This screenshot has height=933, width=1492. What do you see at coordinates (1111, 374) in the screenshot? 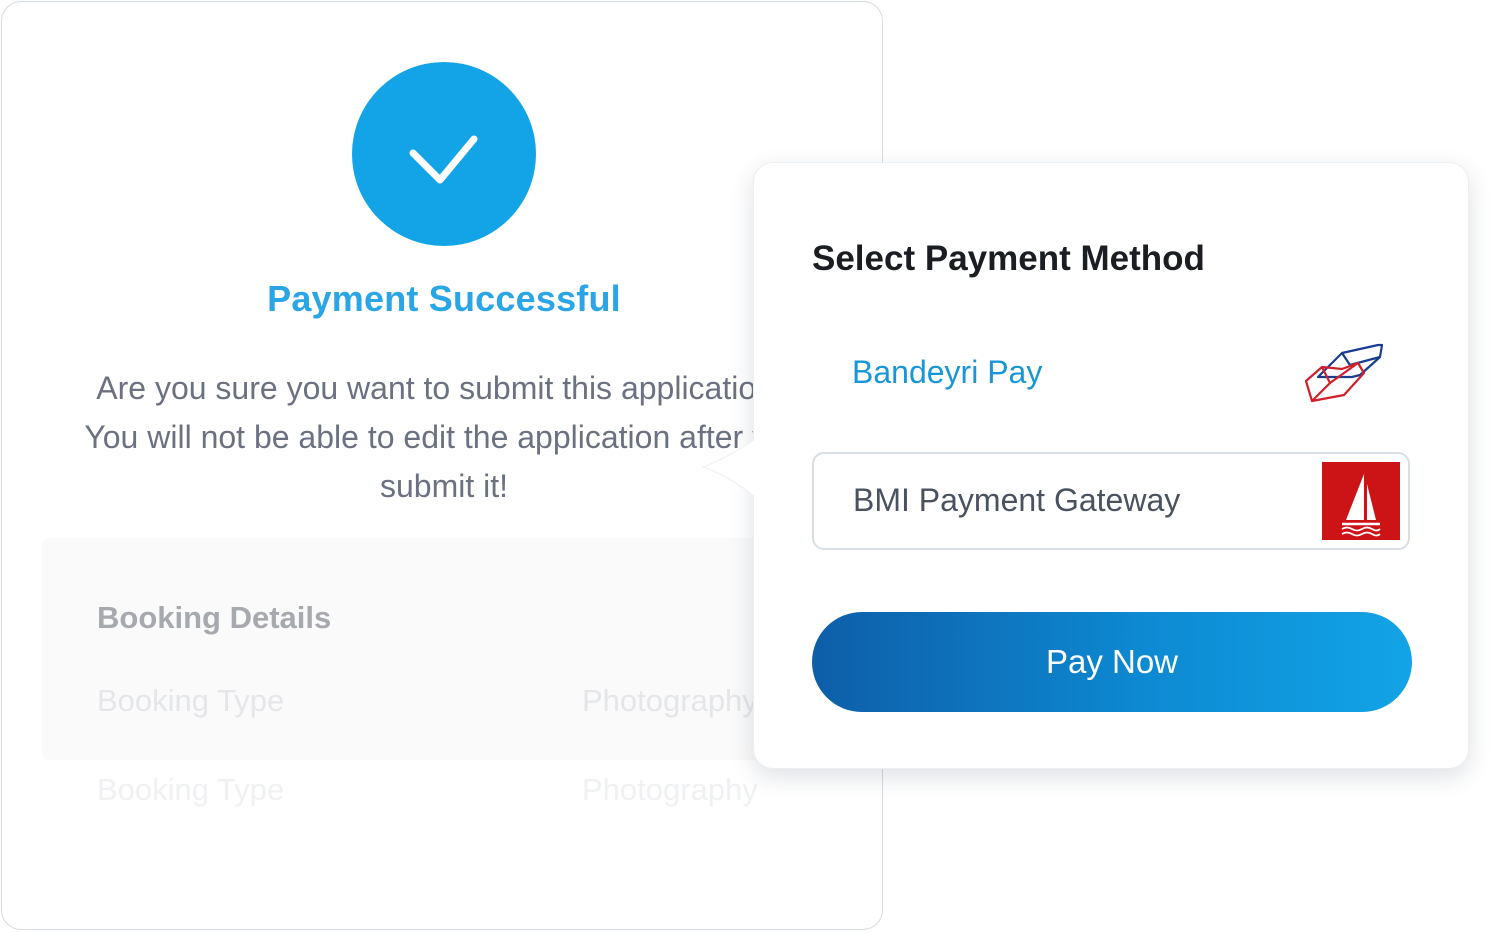
I see `payment-option-bandeyri-pay: Bandeyri Pay` at bounding box center [1111, 374].